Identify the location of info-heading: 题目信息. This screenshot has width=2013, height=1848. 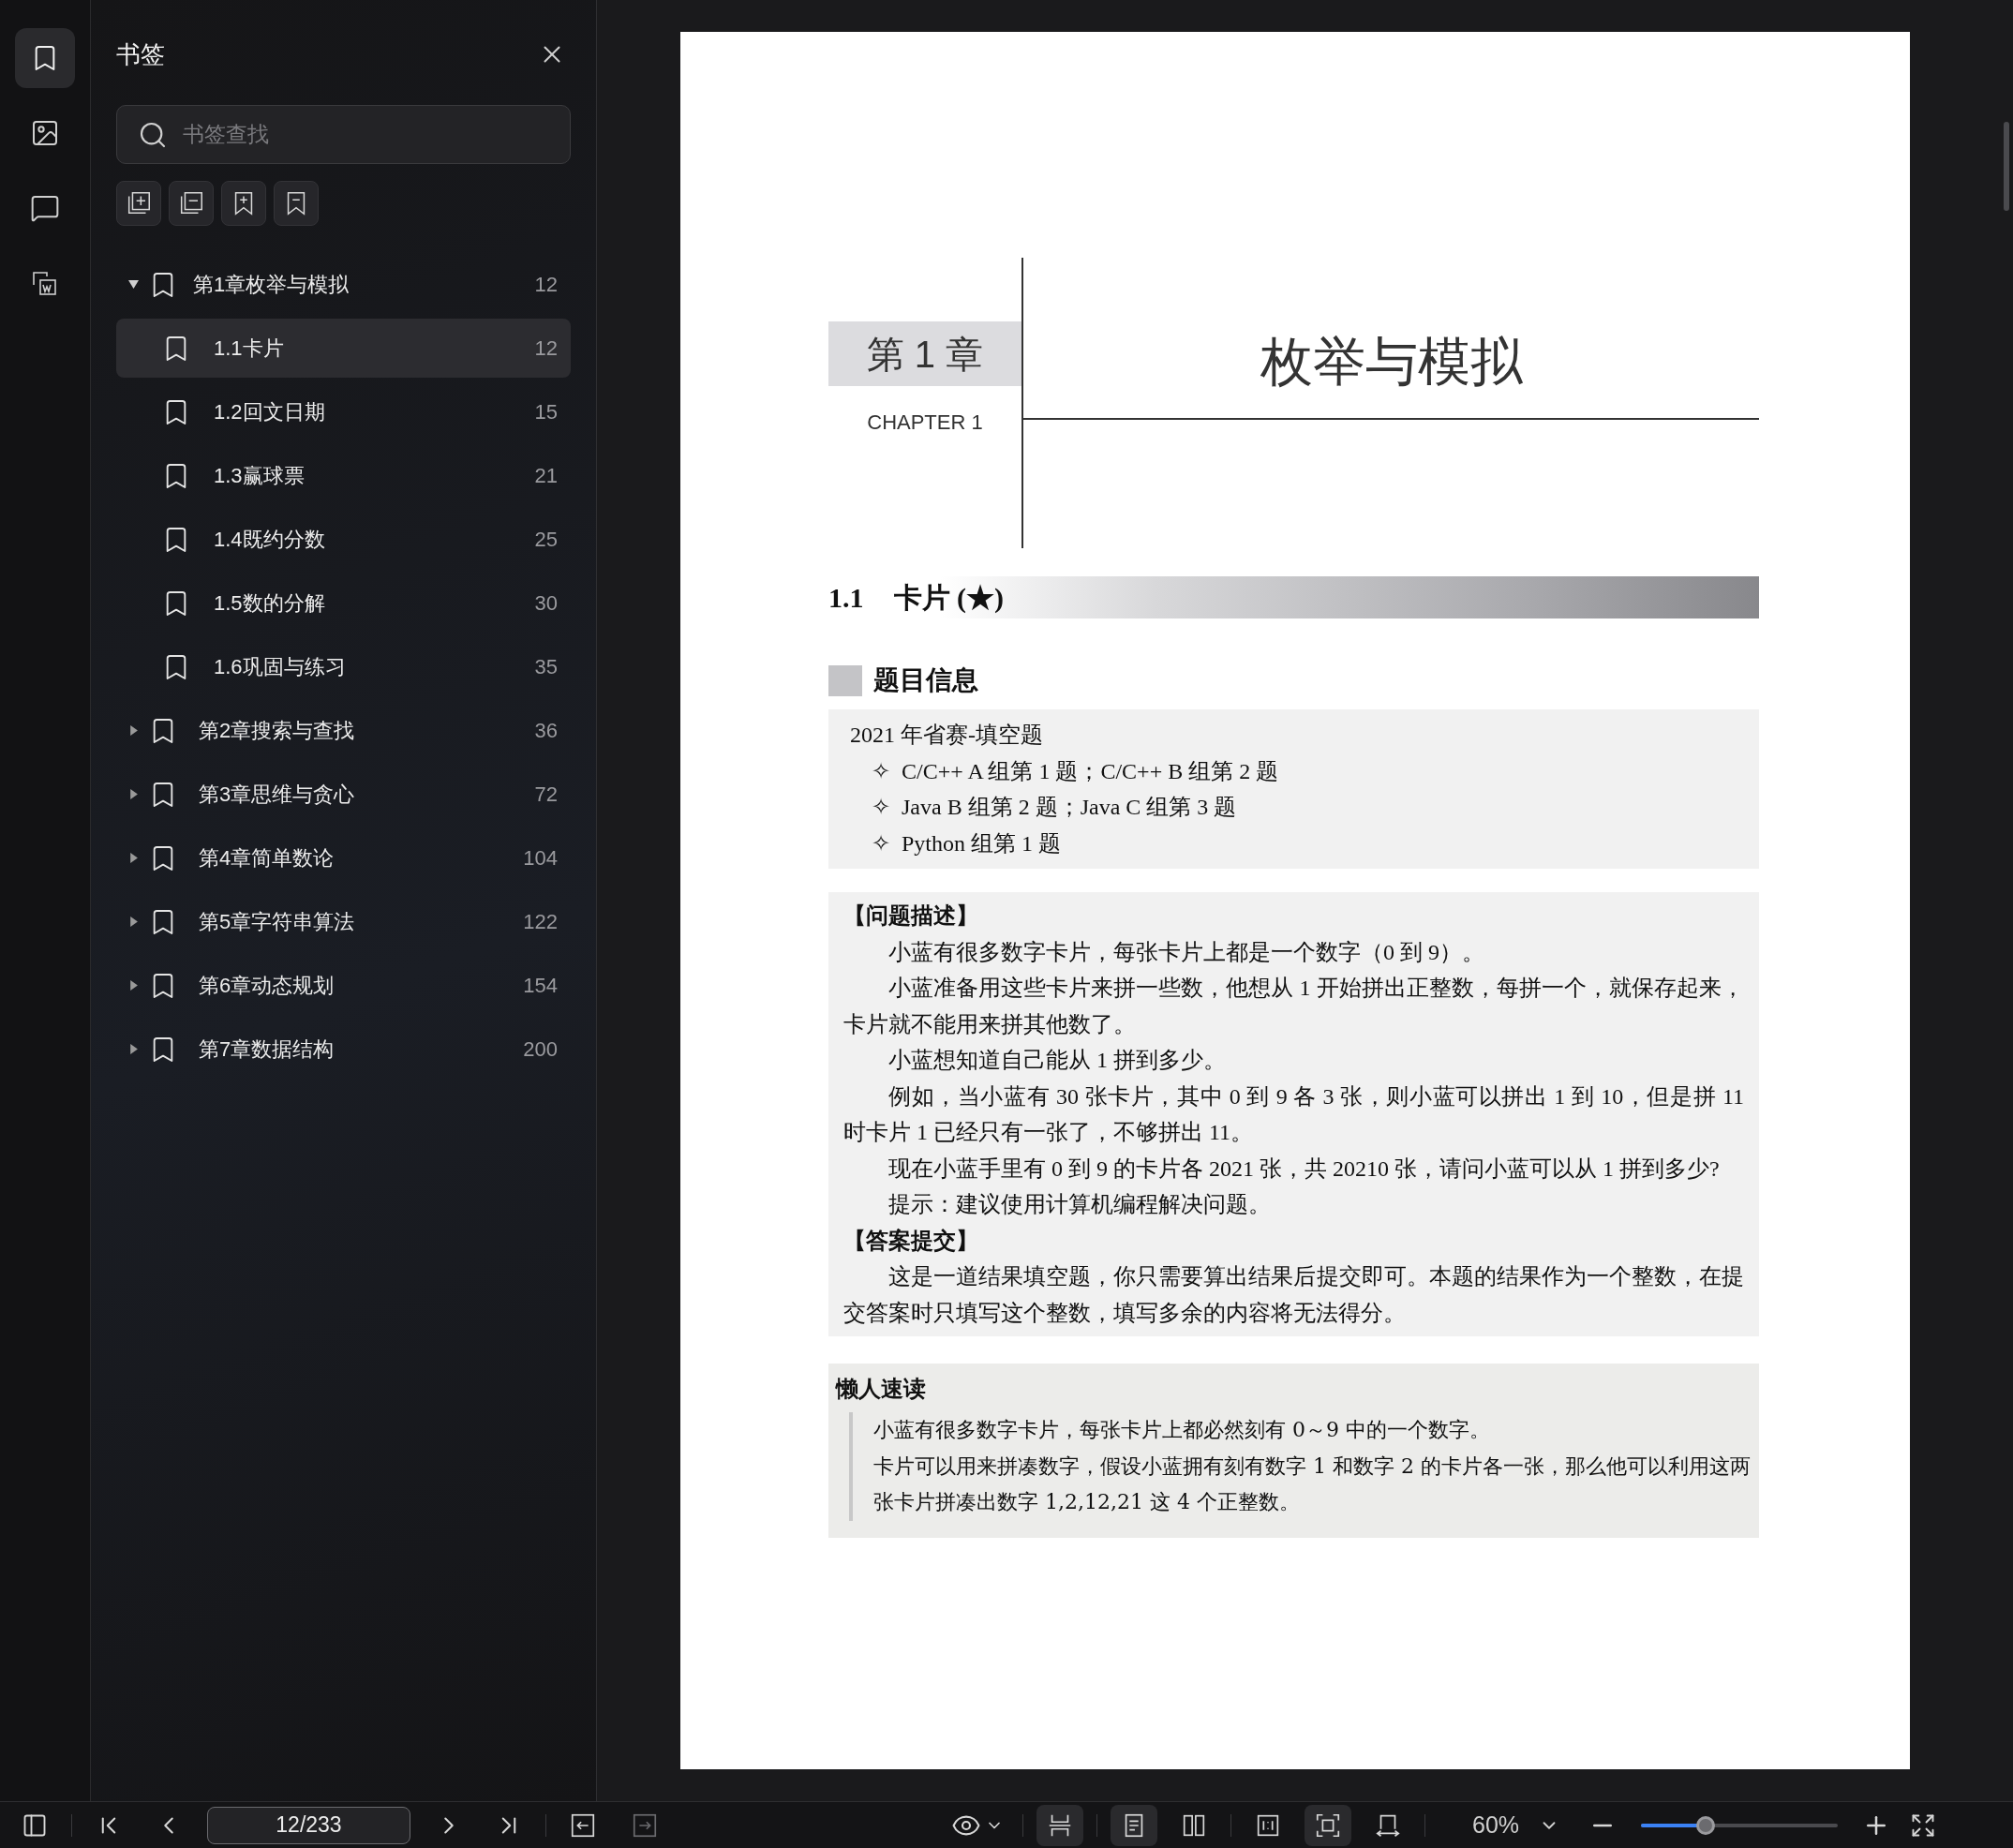
(925, 680).